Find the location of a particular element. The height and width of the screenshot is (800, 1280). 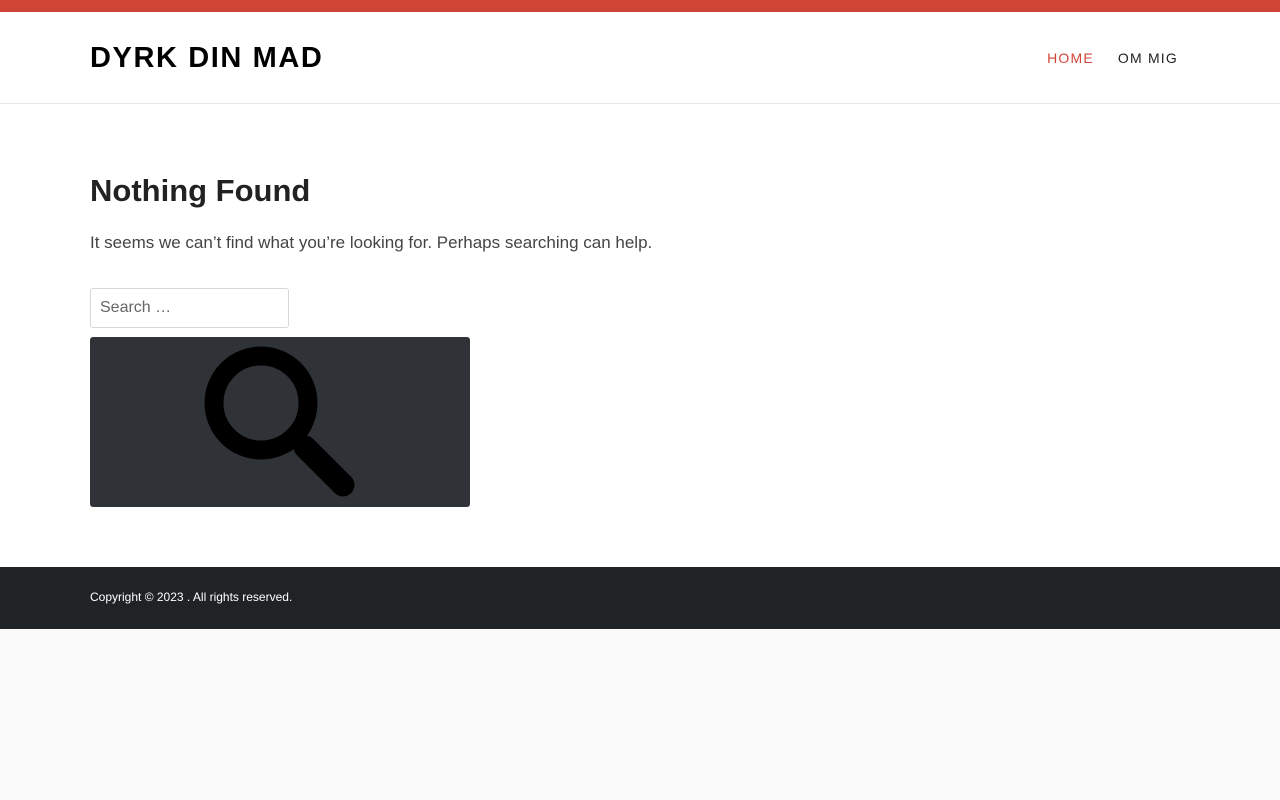

main-nav: HOME OM MIG is located at coordinates (1112, 58).